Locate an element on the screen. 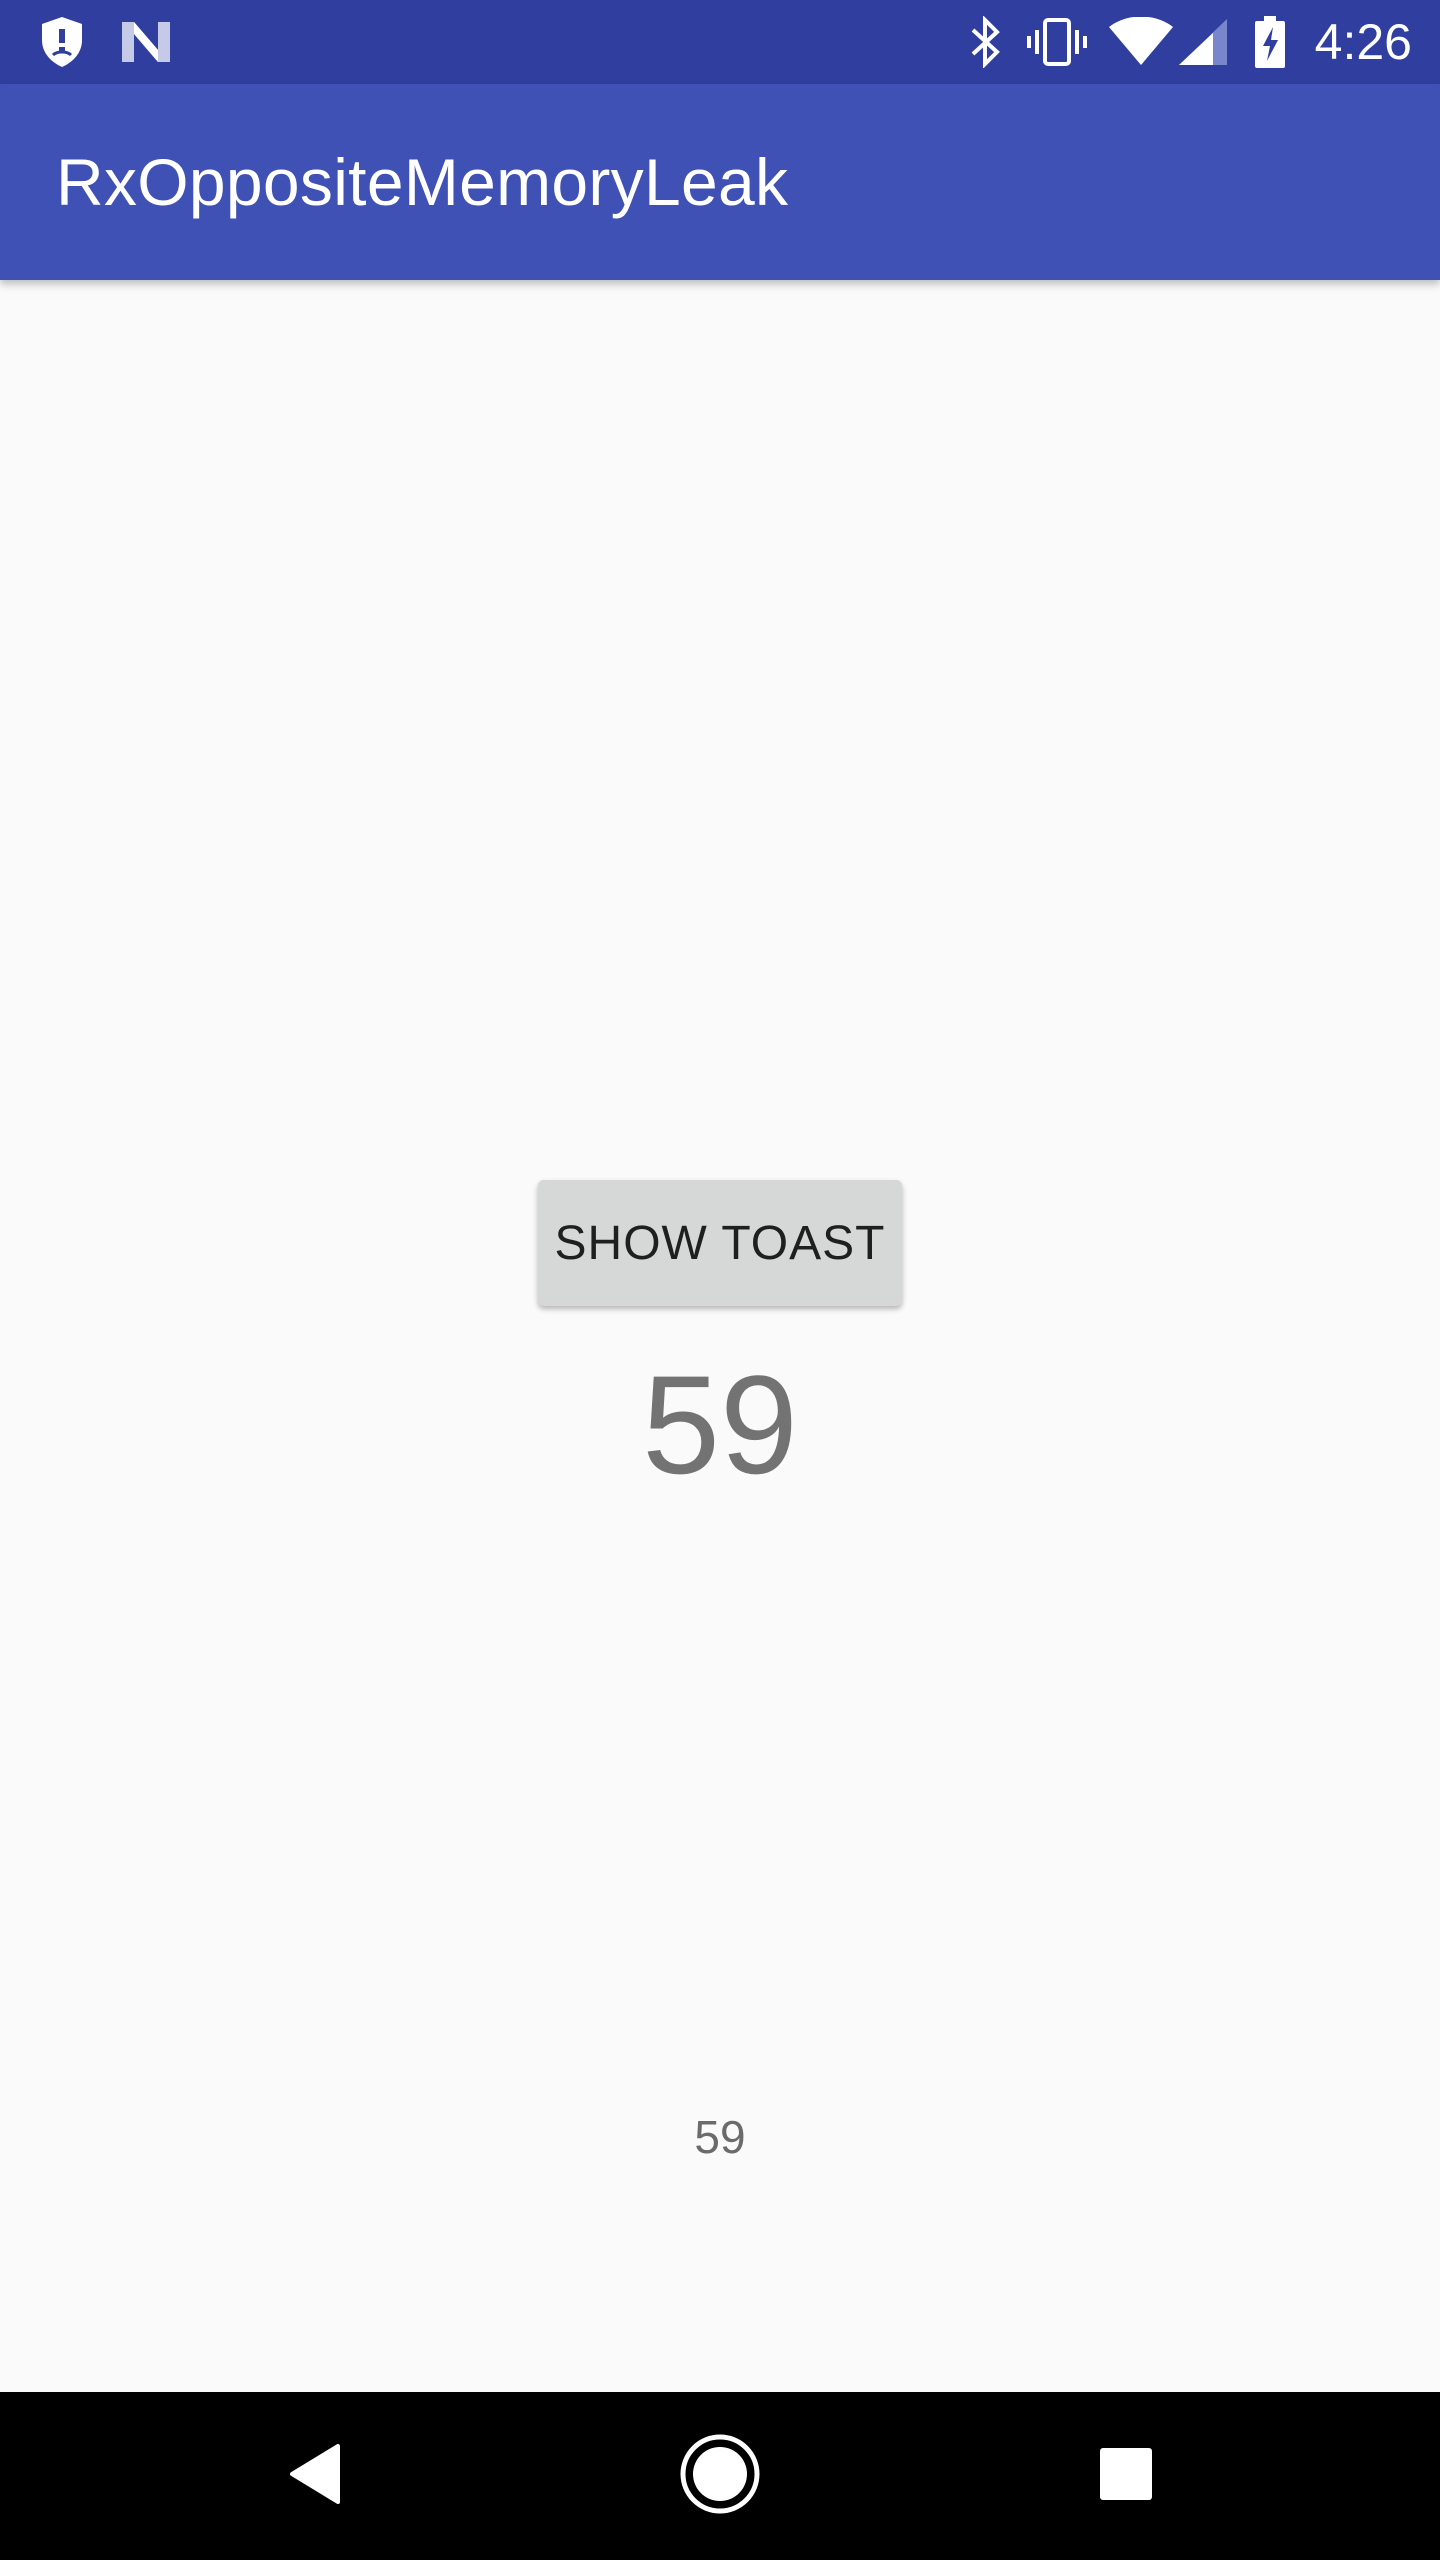 Image resolution: width=1440 pixels, height=2560 pixels. navigation-bar is located at coordinates (720, 2476).